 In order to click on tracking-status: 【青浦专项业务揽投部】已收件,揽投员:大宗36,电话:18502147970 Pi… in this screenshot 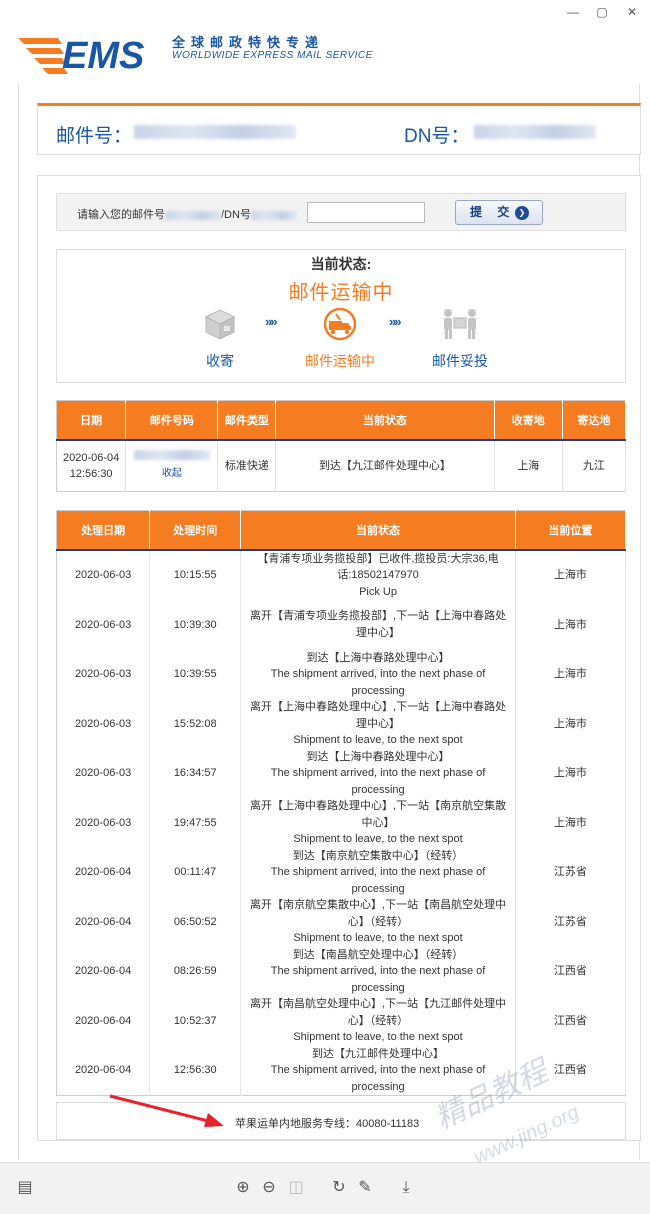, I will do `click(378, 574)`.